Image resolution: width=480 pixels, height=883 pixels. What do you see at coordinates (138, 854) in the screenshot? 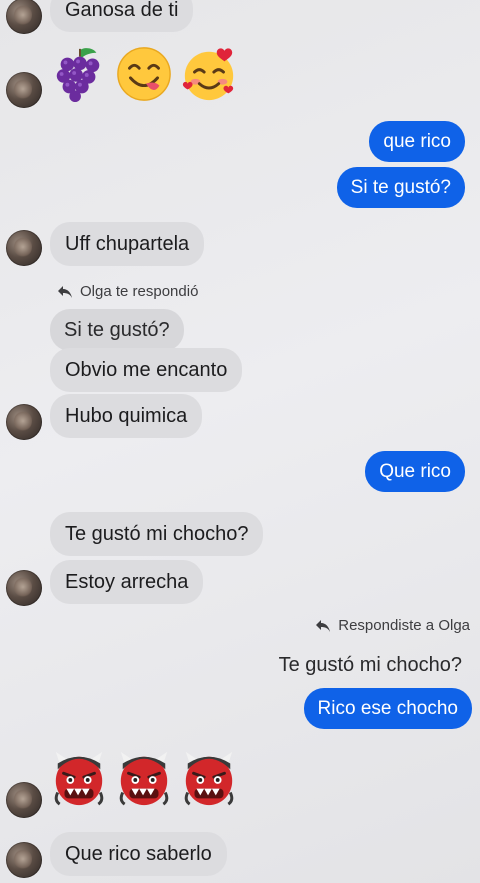
I see `message-bubble-incoming: Que rico saberlo` at bounding box center [138, 854].